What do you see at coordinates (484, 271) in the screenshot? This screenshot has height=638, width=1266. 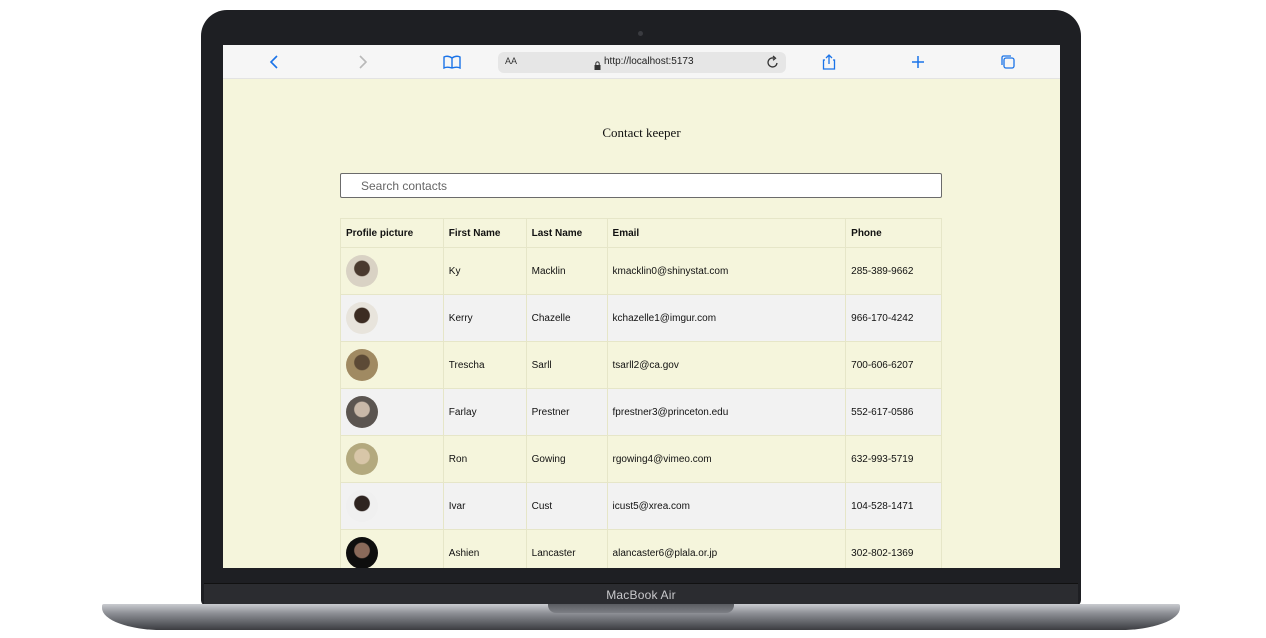 I see `first-name-cell: Ky` at bounding box center [484, 271].